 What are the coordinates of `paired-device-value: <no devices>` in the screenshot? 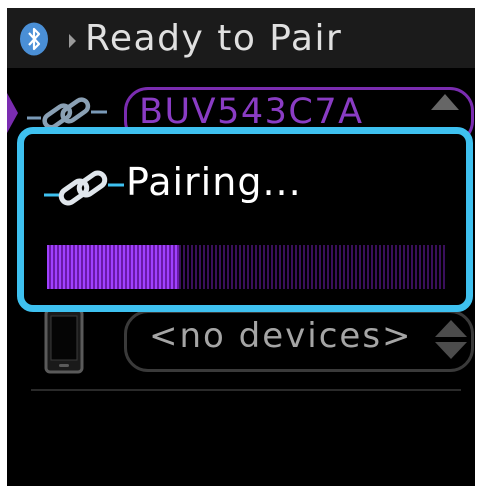 It's located at (281, 336).